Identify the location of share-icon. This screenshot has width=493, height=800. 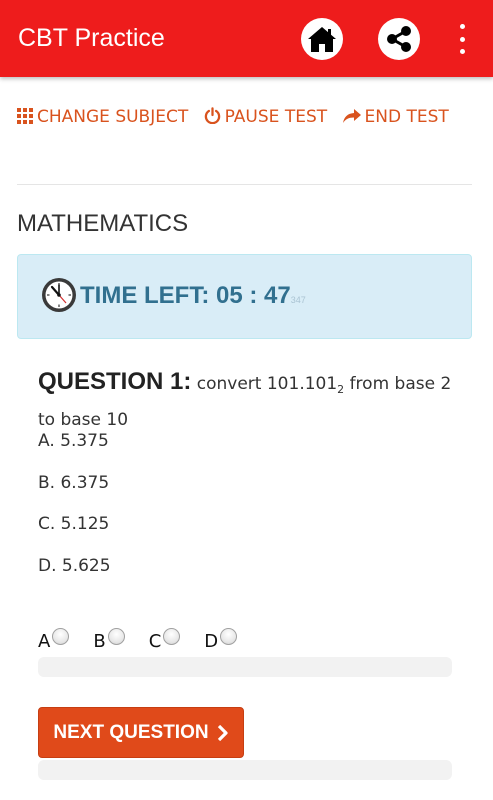
(399, 39).